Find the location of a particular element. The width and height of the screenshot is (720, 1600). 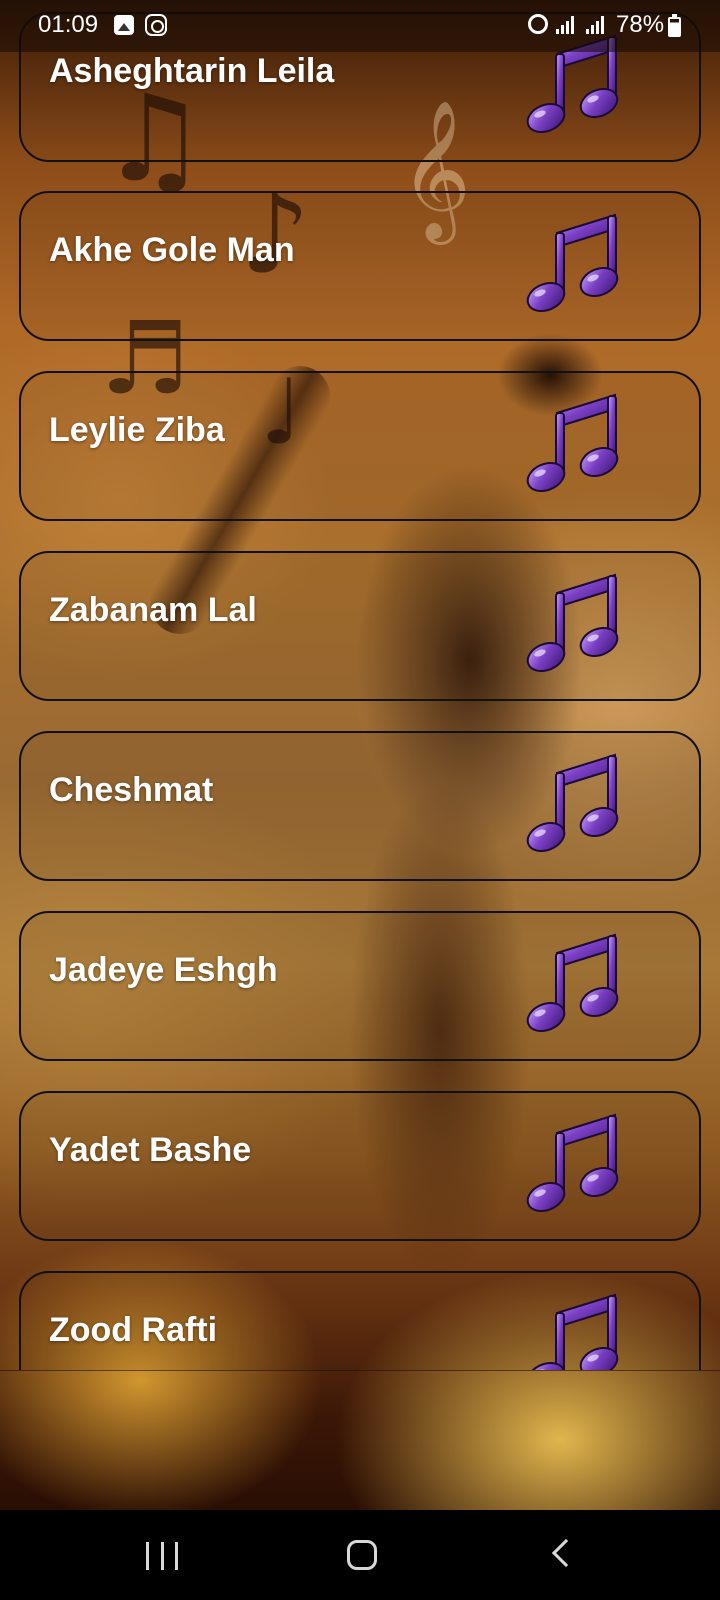

song-title: Yadet Bashe is located at coordinates (150, 1150).